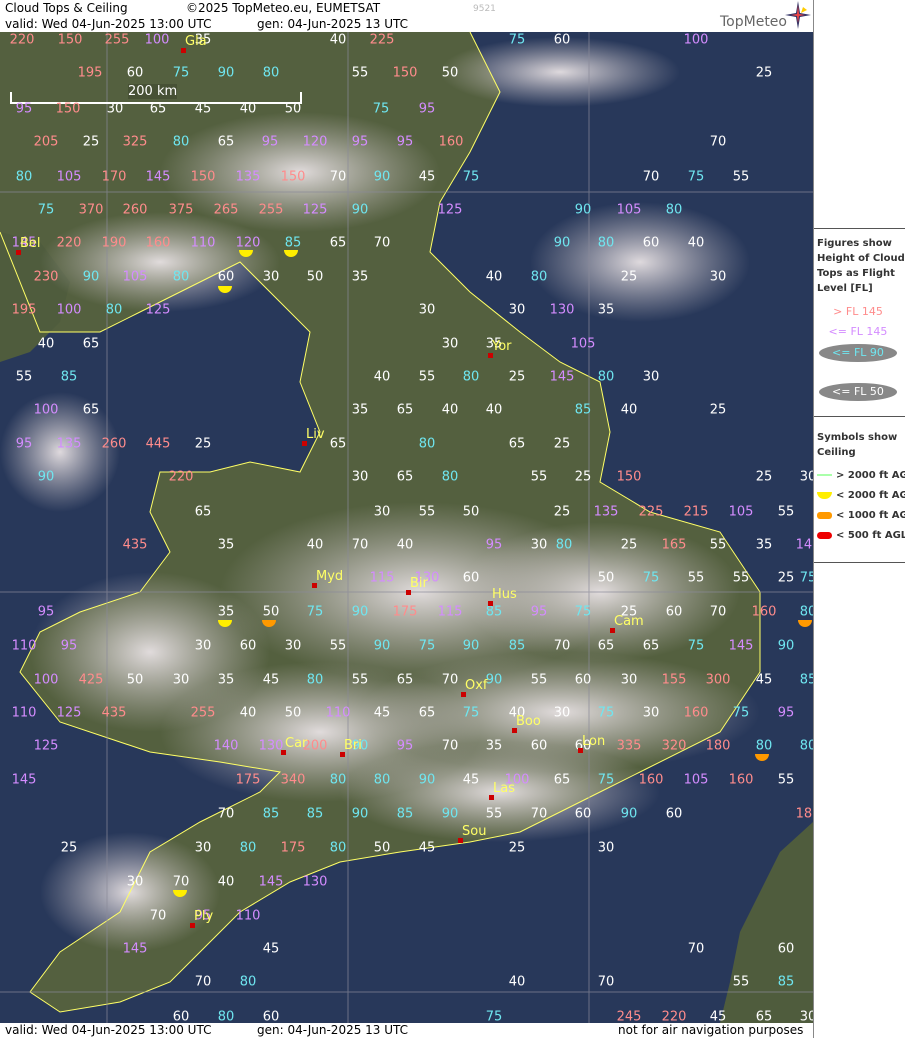  I want to click on ceiling-lt-2000-legend: < 2000 ft AGL, so click(861, 495).